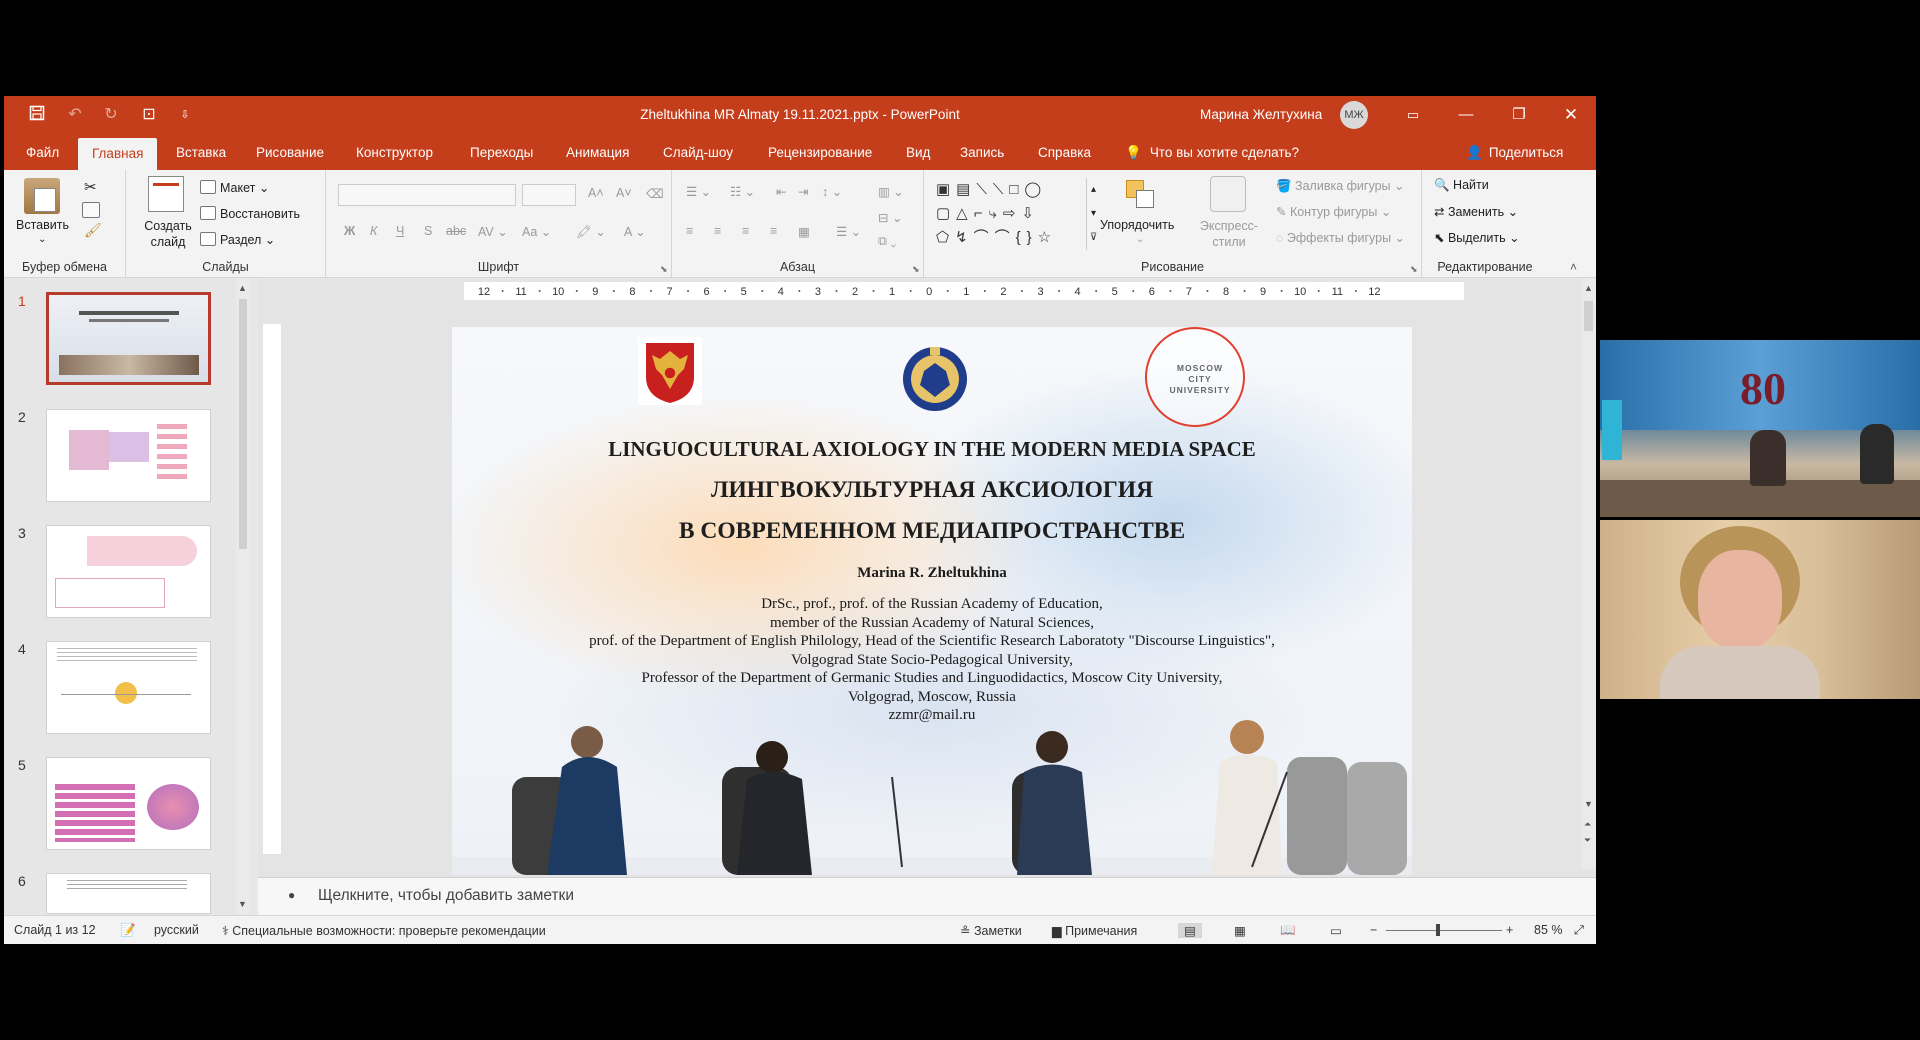 This screenshot has width=1920, height=1040. I want to click on user-name: Марина Желтухина, so click(1261, 114).